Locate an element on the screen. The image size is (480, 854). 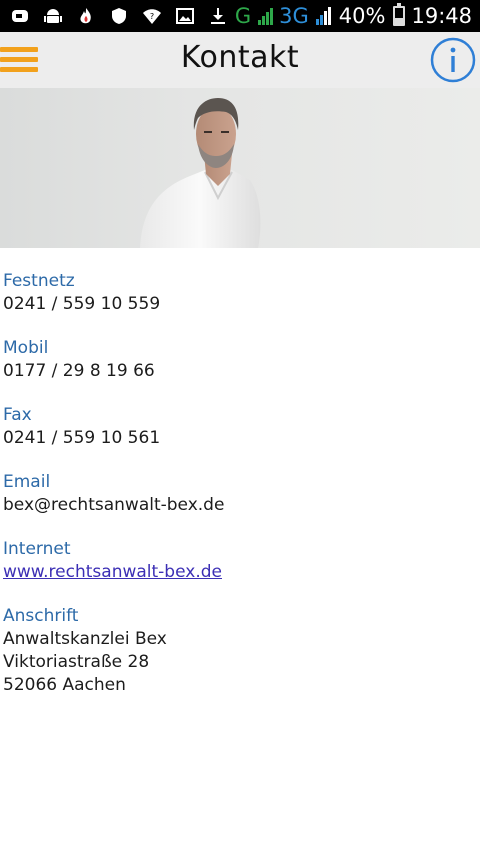
address-line-1: Anwaltskanzlei Bex is located at coordinates (85, 639).